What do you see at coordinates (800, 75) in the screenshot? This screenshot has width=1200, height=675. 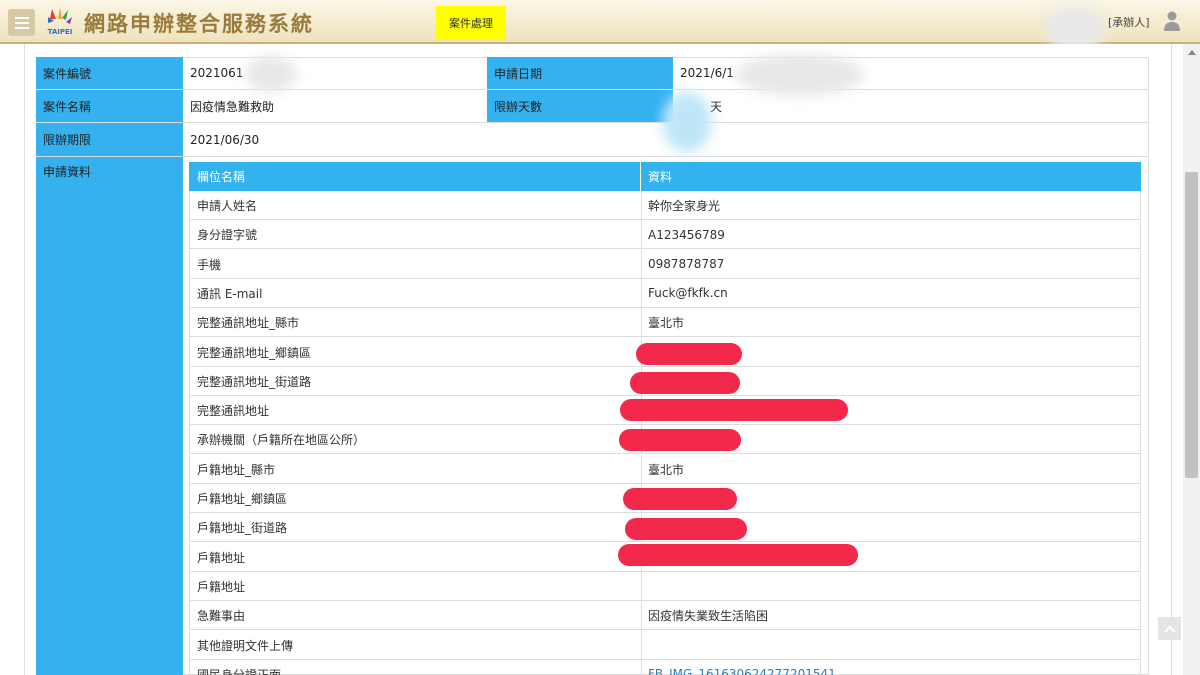 I see `blurred-apply-date` at bounding box center [800, 75].